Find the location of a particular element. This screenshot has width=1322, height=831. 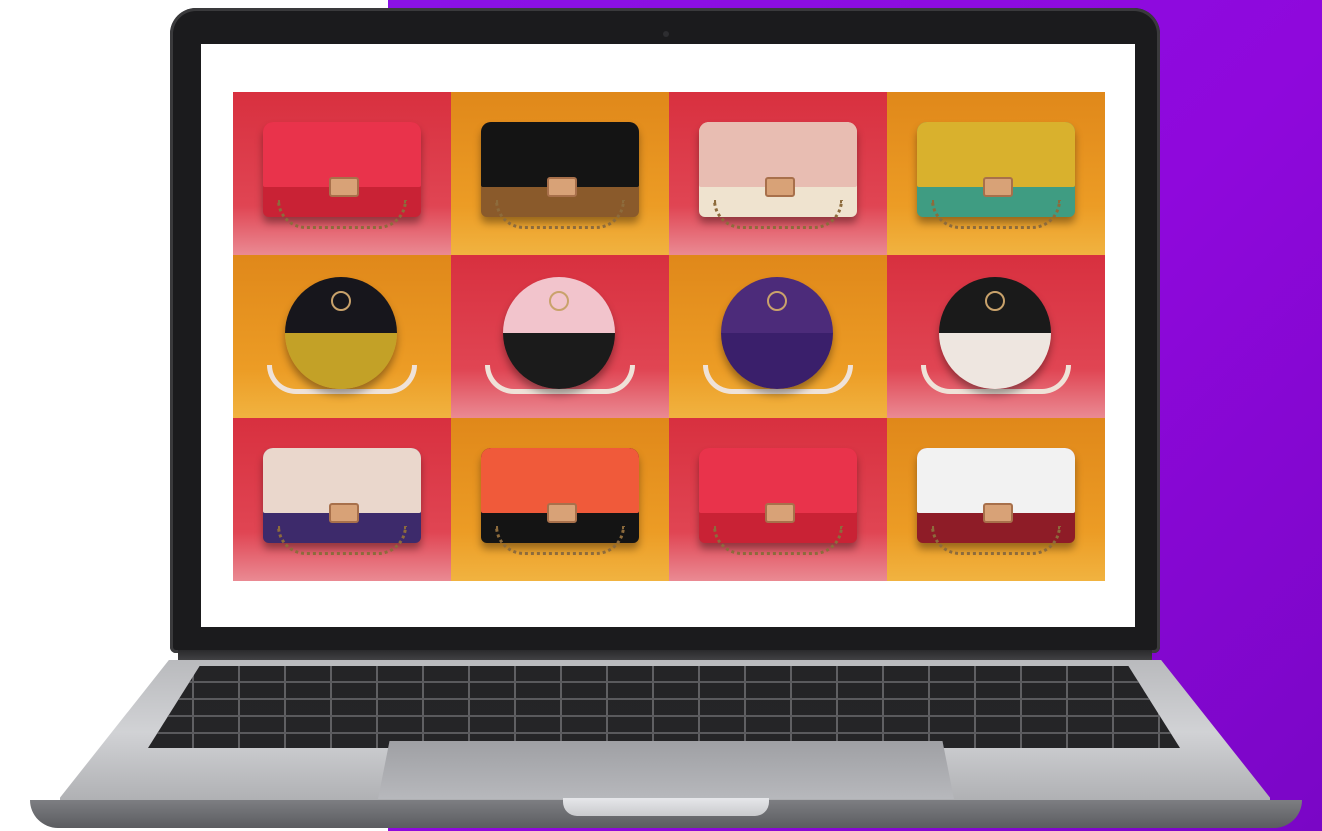

webcam-icon is located at coordinates (666, 34).